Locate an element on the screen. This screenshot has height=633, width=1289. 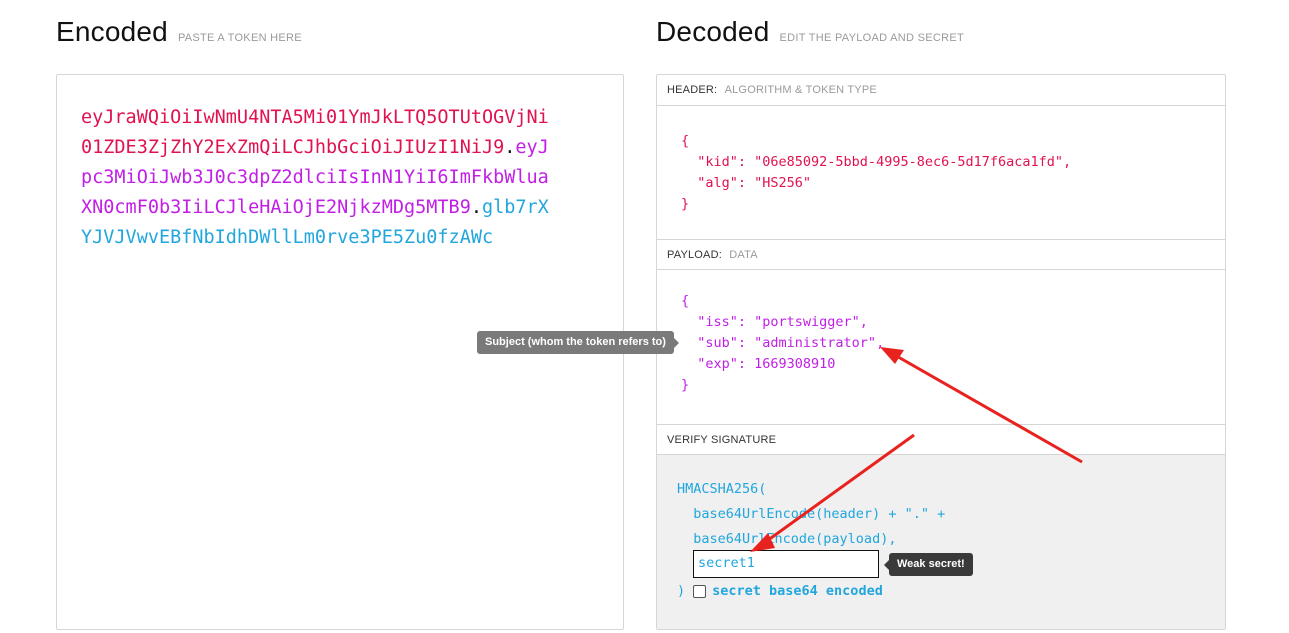
payload-json-line: } is located at coordinates (685, 385).